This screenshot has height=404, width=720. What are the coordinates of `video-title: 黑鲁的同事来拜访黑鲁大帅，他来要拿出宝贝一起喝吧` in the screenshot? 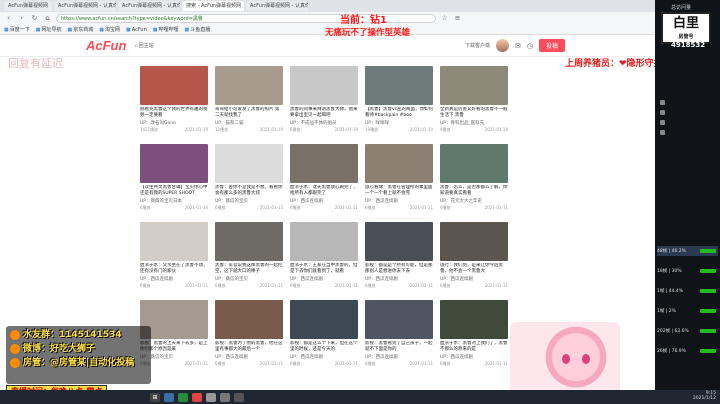 It's located at (324, 113).